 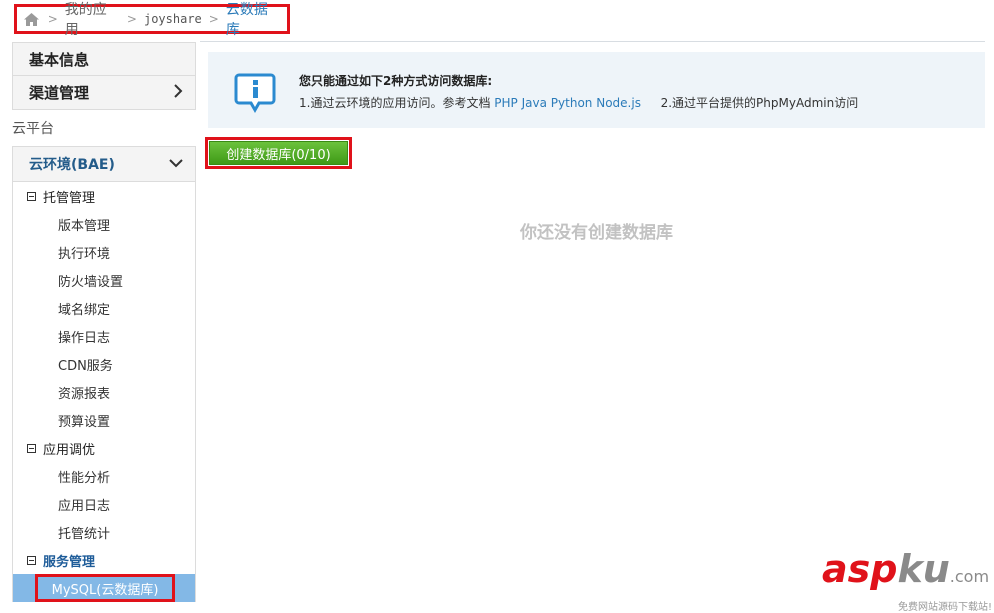 I want to click on breadcrumb-my-apps: 我的应用, so click(x=92, y=19).